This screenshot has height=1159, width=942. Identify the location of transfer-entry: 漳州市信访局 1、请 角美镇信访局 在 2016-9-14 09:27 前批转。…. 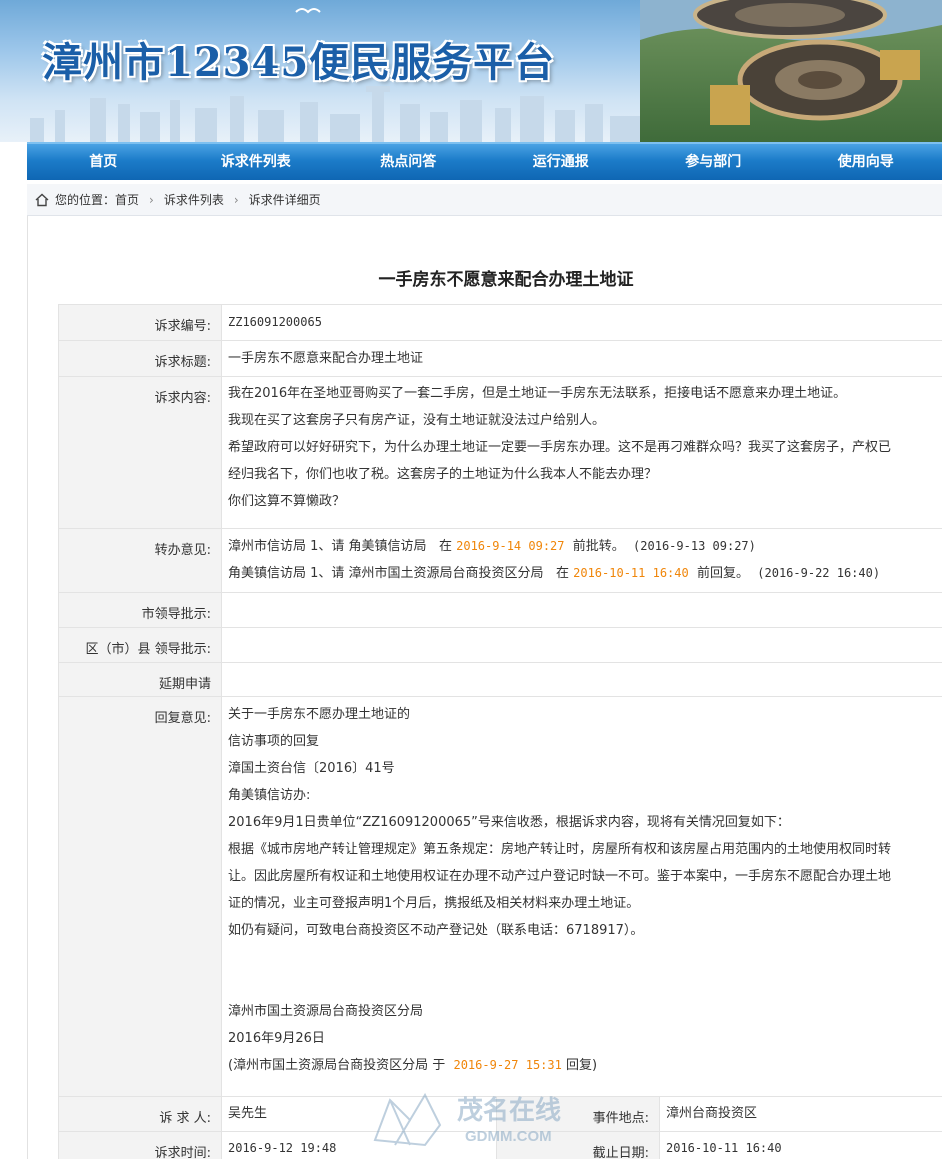
(582, 546).